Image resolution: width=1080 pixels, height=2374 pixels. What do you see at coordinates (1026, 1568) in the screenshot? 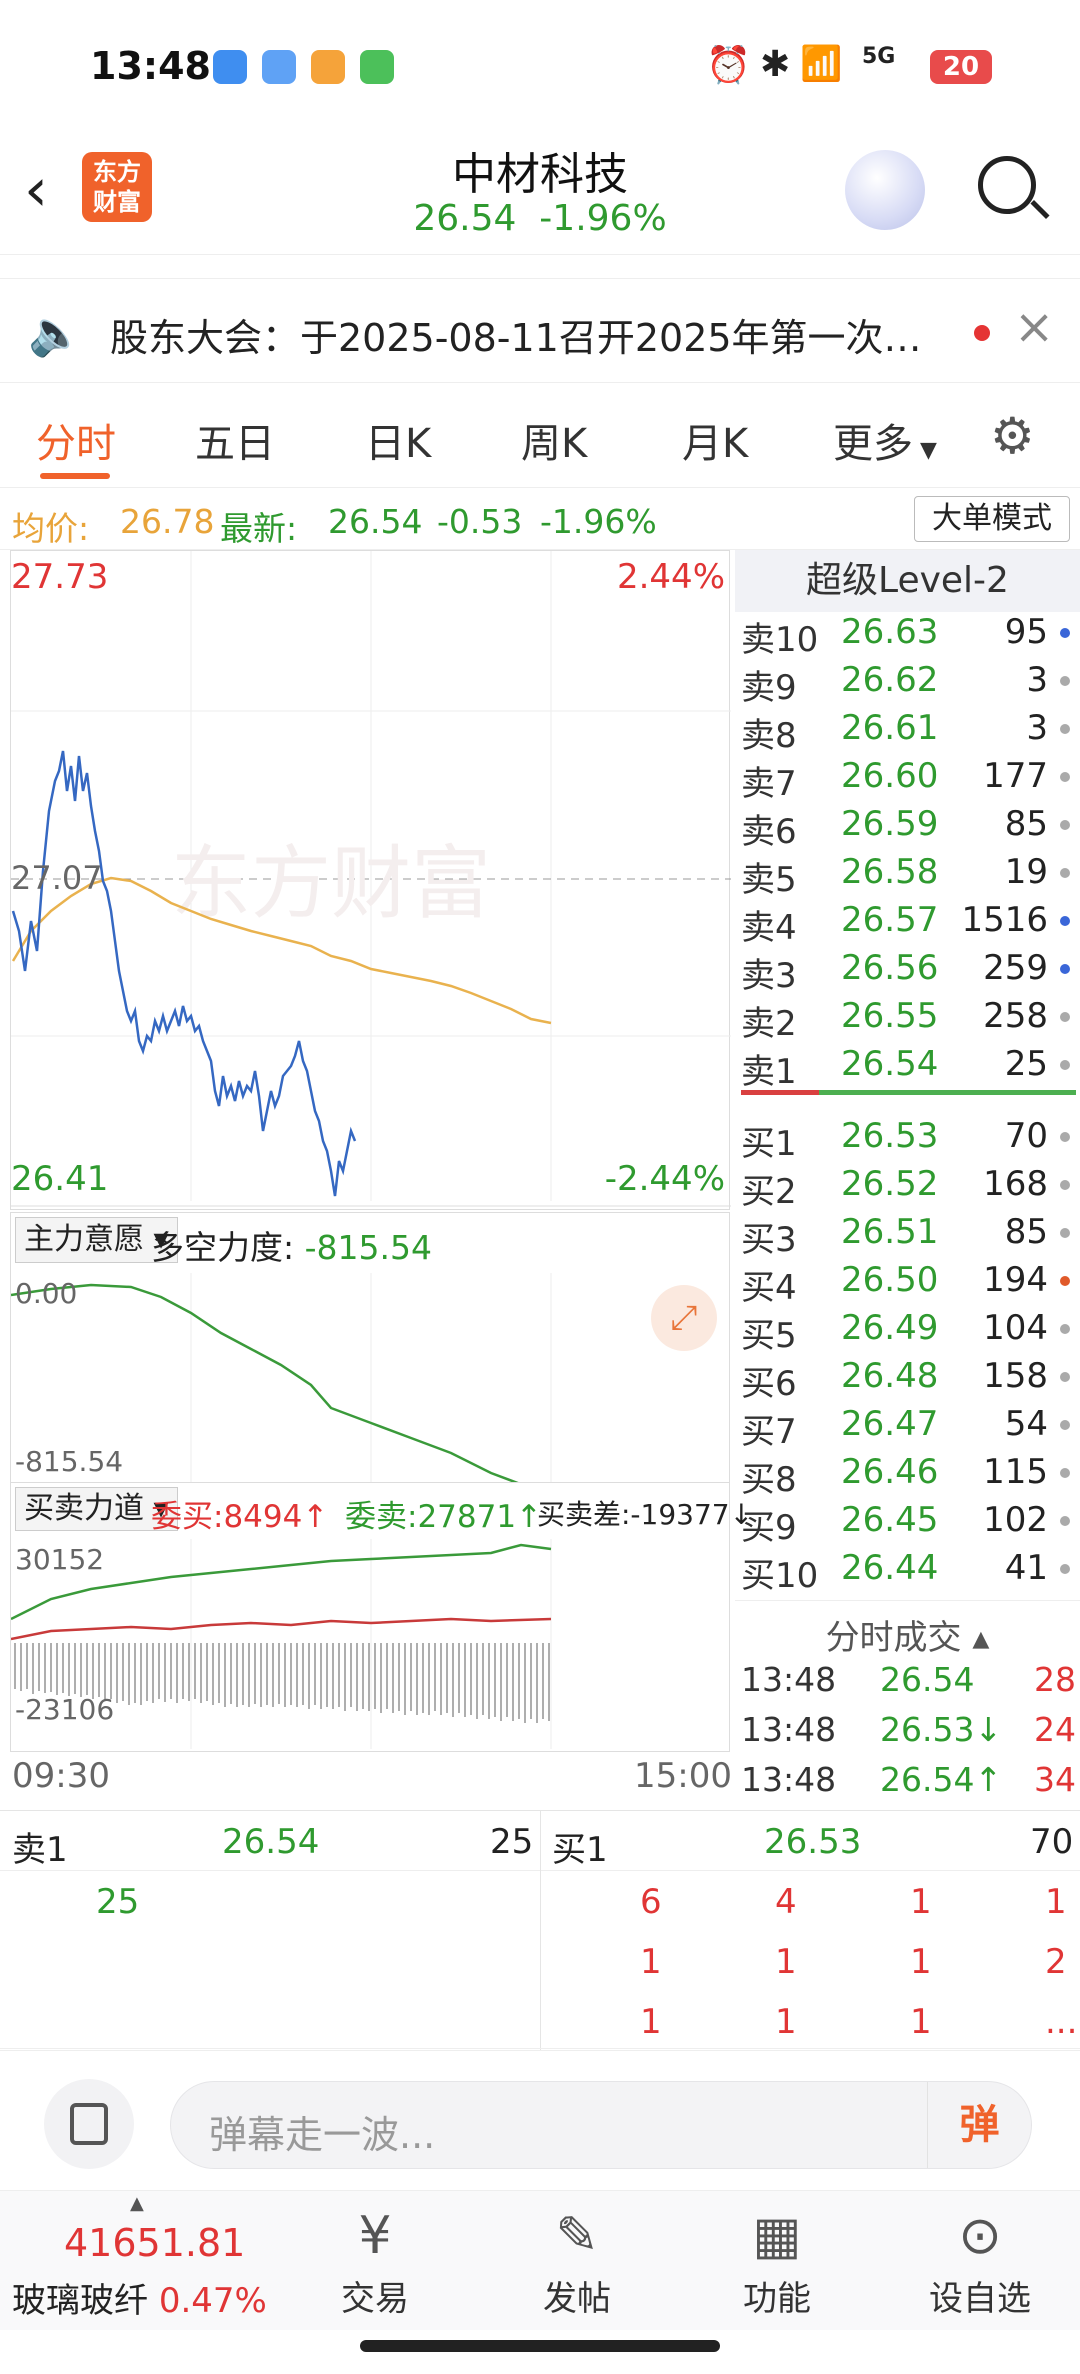
I see `level-volume: 41` at bounding box center [1026, 1568].